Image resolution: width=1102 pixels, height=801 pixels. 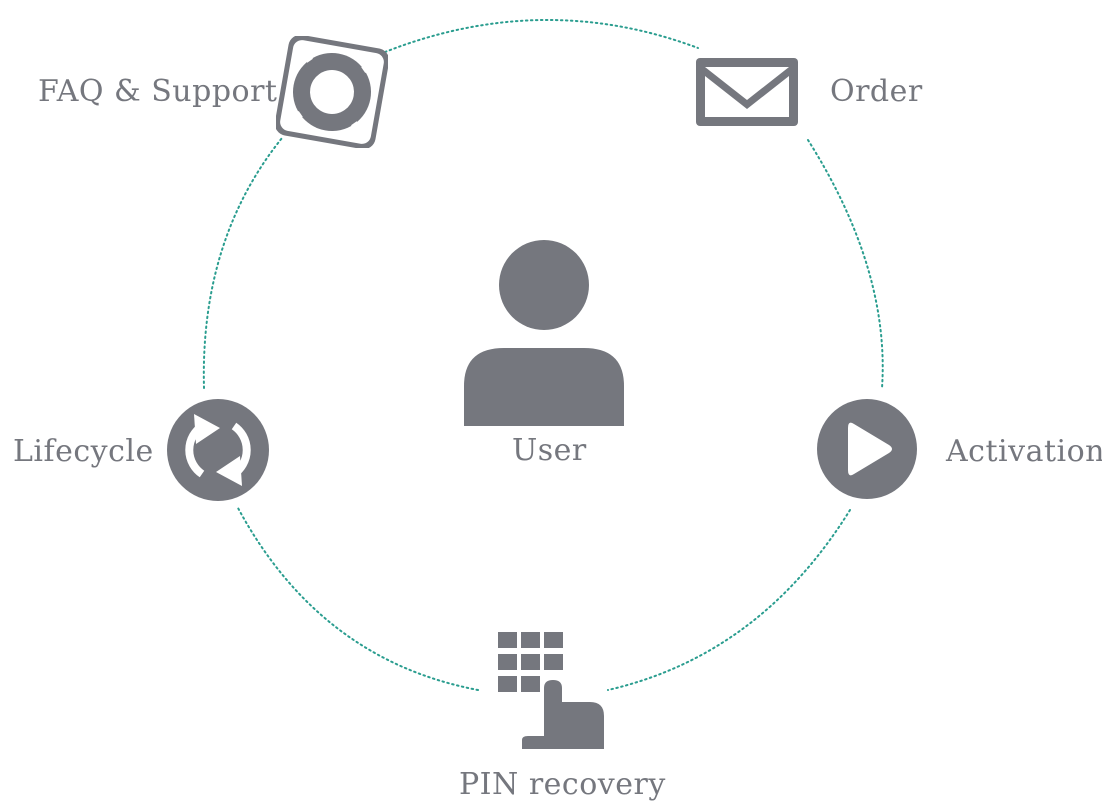 I want to click on node-label-order: Order, so click(x=876, y=92).